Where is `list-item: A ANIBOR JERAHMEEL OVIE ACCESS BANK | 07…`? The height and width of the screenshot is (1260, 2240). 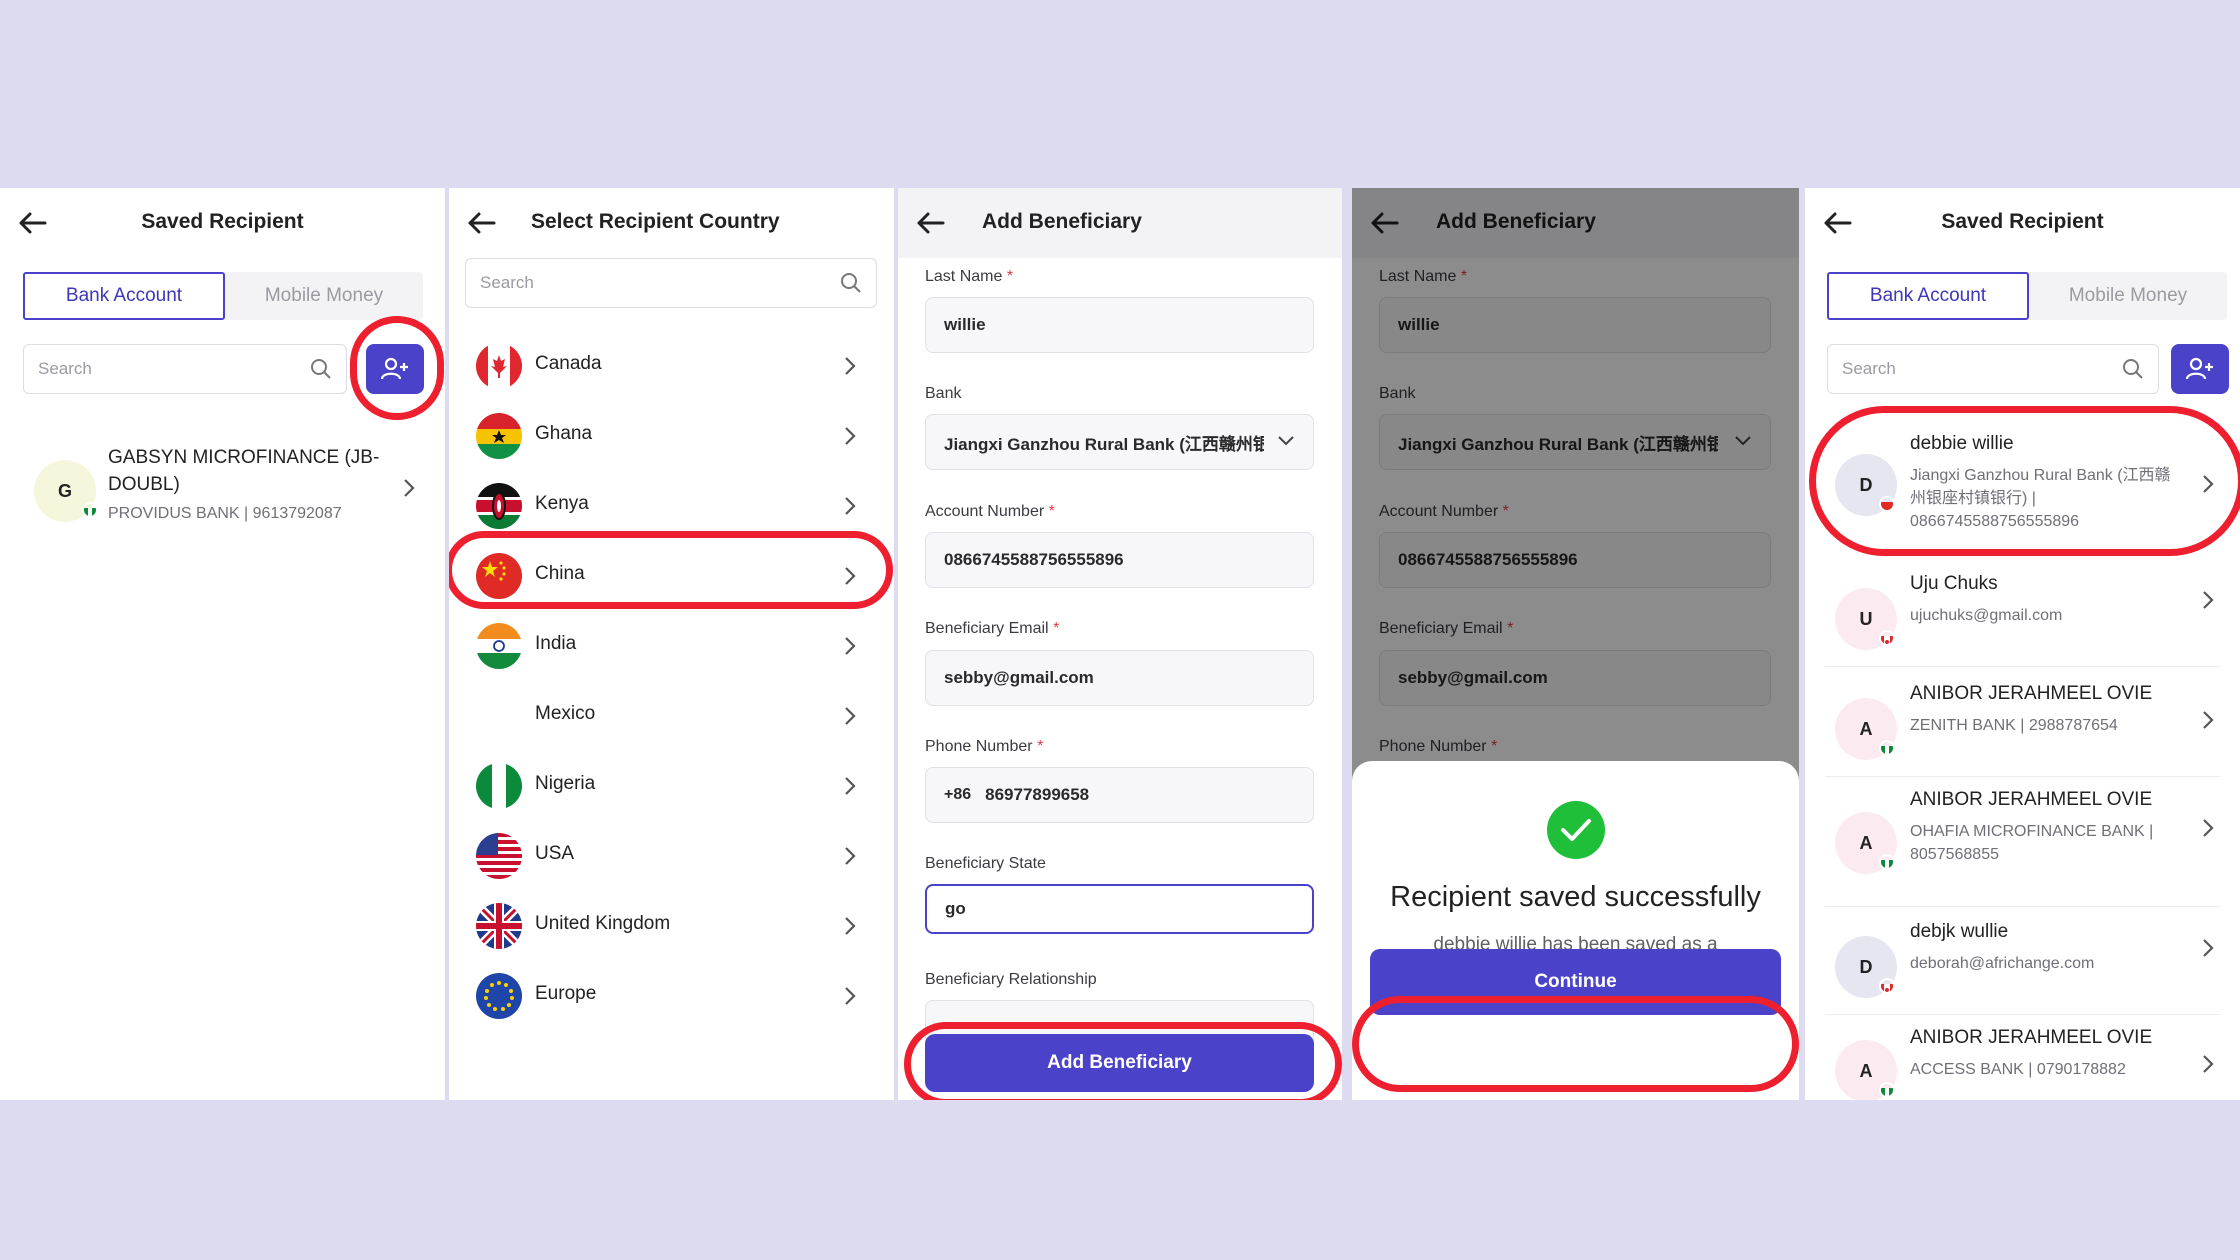 list-item: A ANIBOR JERAHMEEL OVIE ACCESS BANK | 07… is located at coordinates (2022, 1062).